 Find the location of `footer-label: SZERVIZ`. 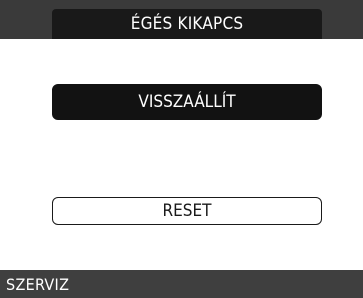

footer-label: SZERVIZ is located at coordinates (38, 284).